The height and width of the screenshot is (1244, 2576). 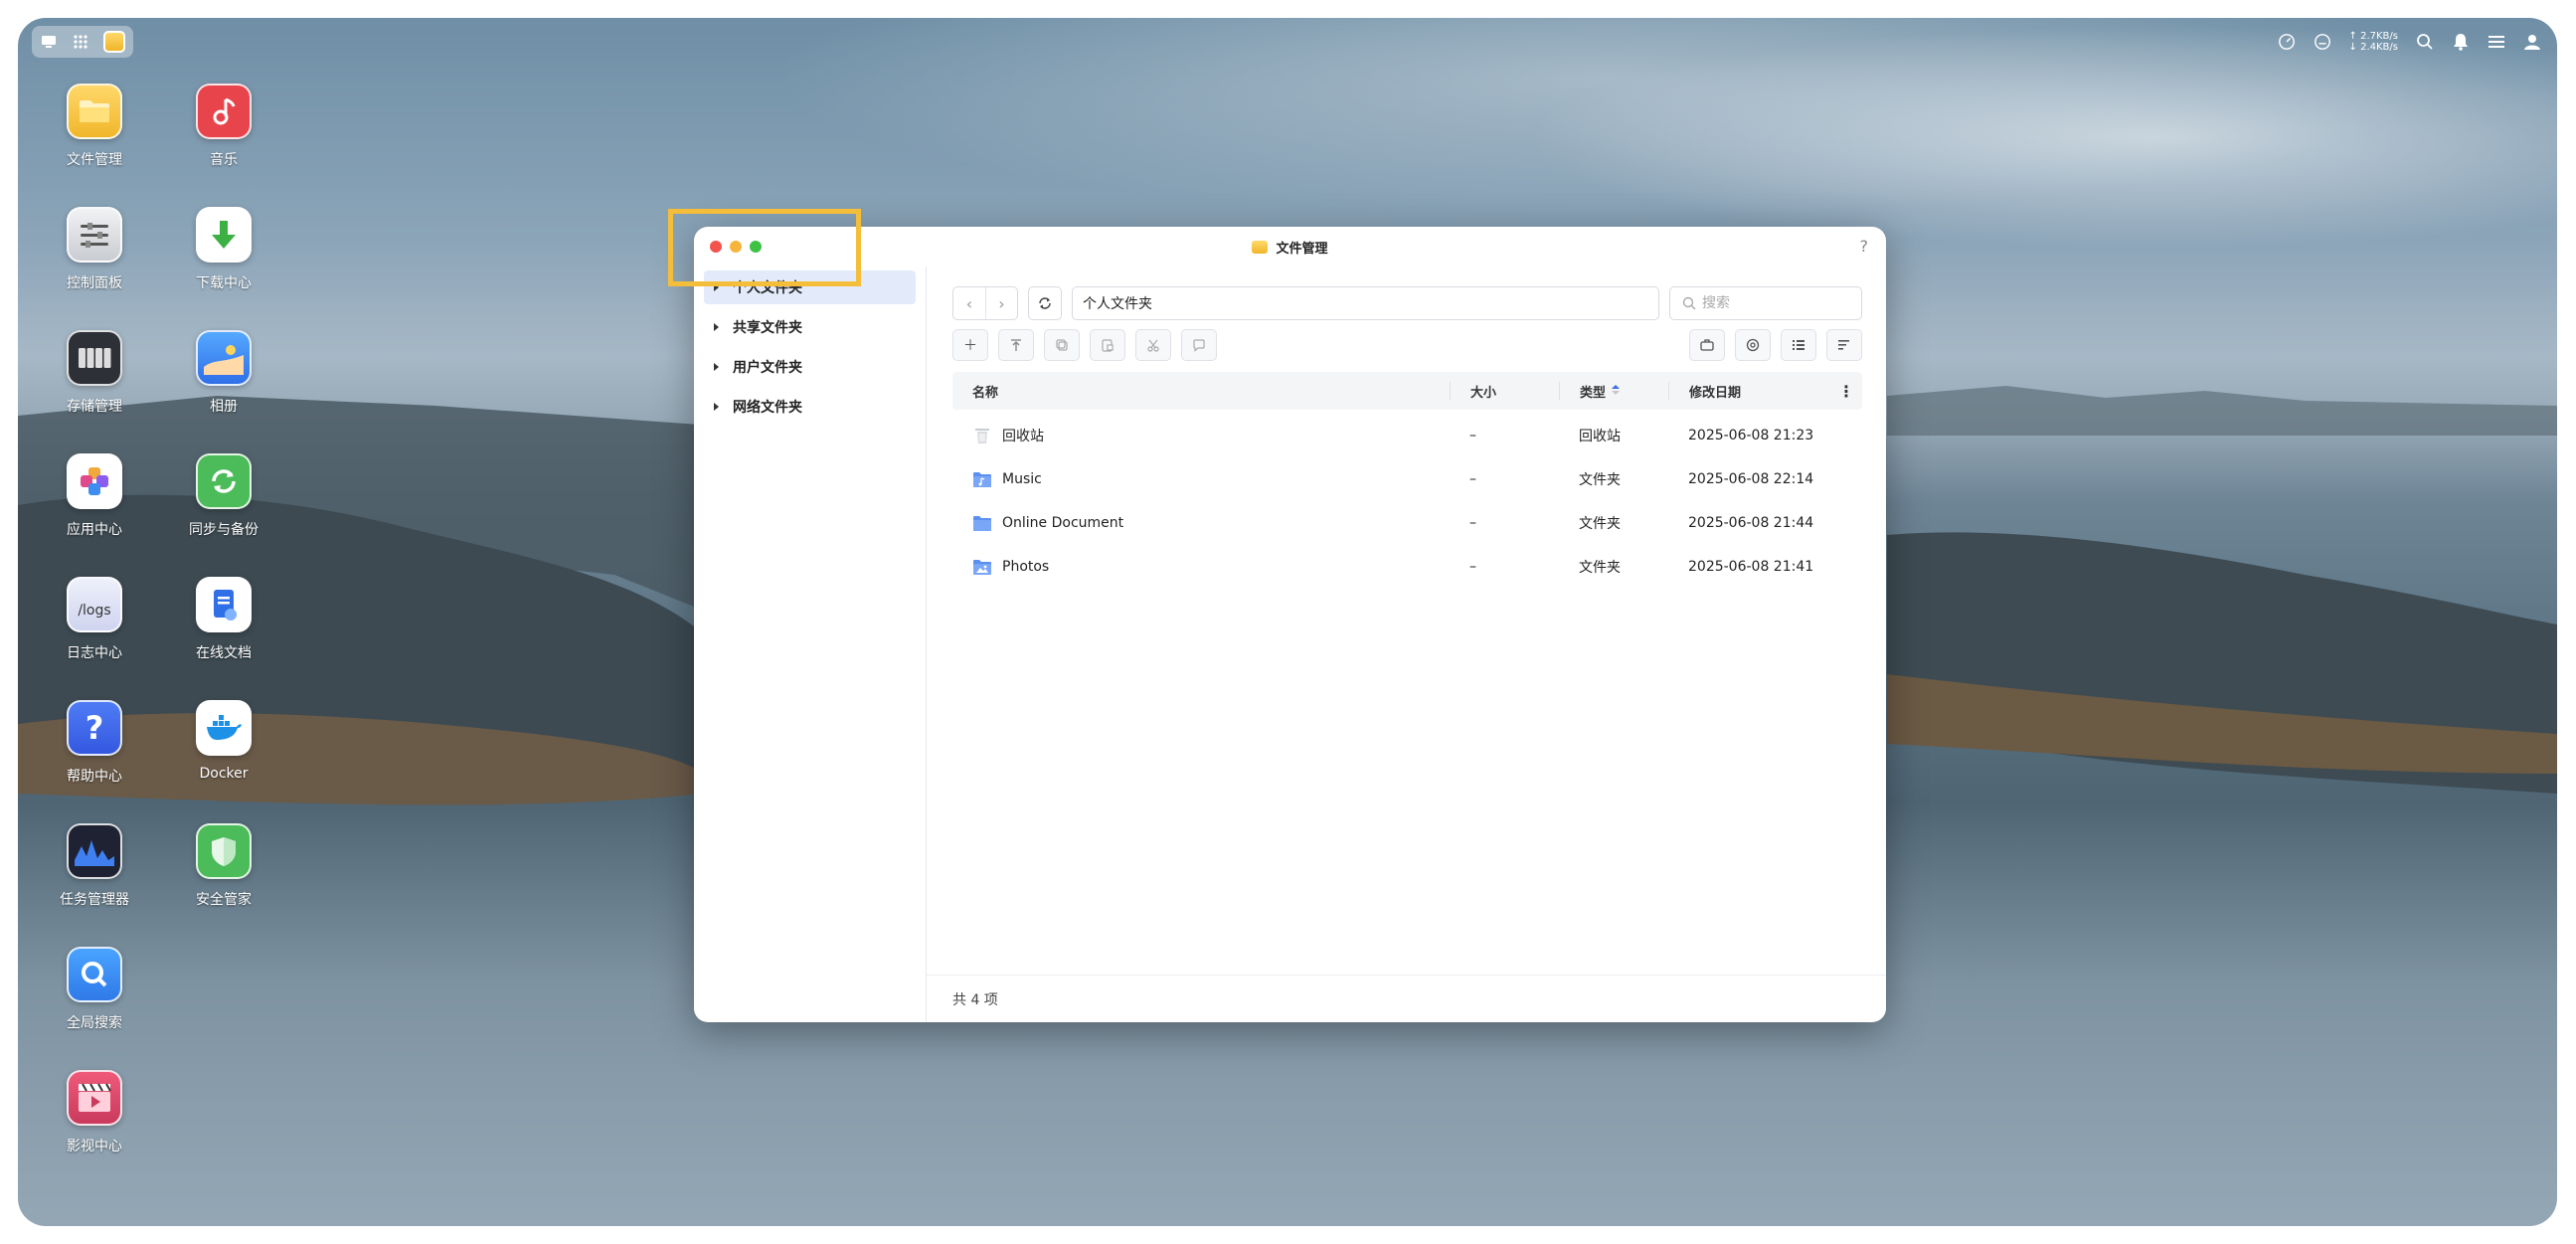 What do you see at coordinates (2496, 42) in the screenshot?
I see `widgets-icon` at bounding box center [2496, 42].